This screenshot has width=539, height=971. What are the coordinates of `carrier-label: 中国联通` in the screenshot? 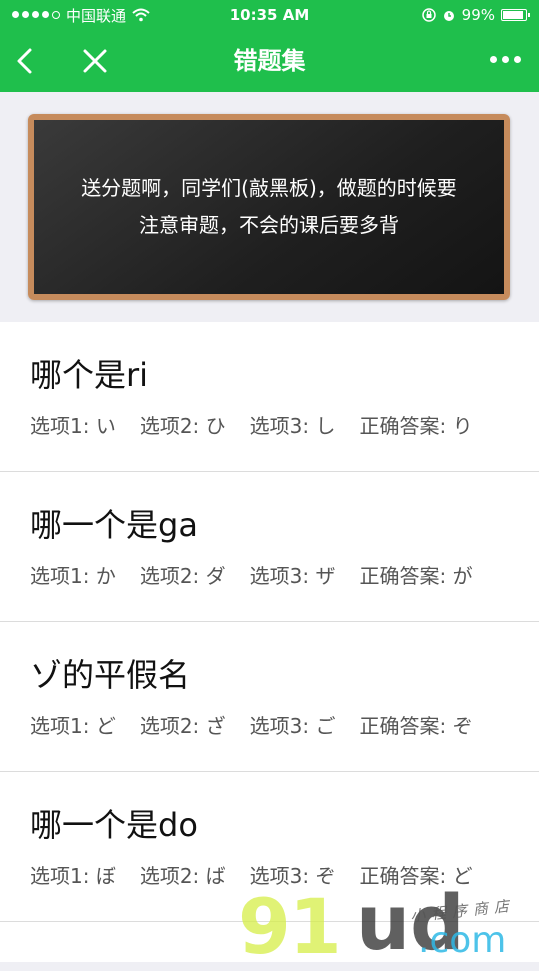 It's located at (96, 15).